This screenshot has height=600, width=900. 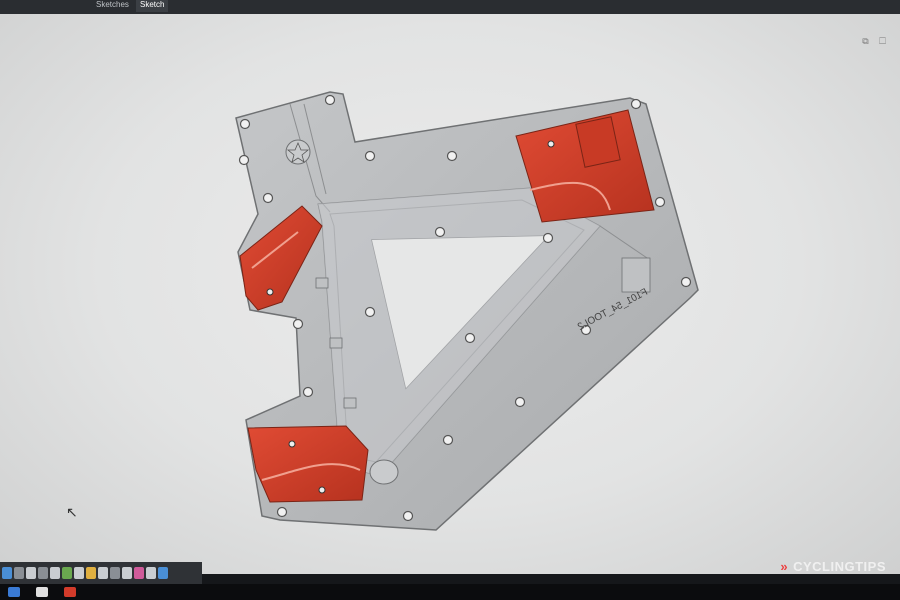 I want to click on watermark-text: CYCLINGTIPS, so click(x=839, y=566).